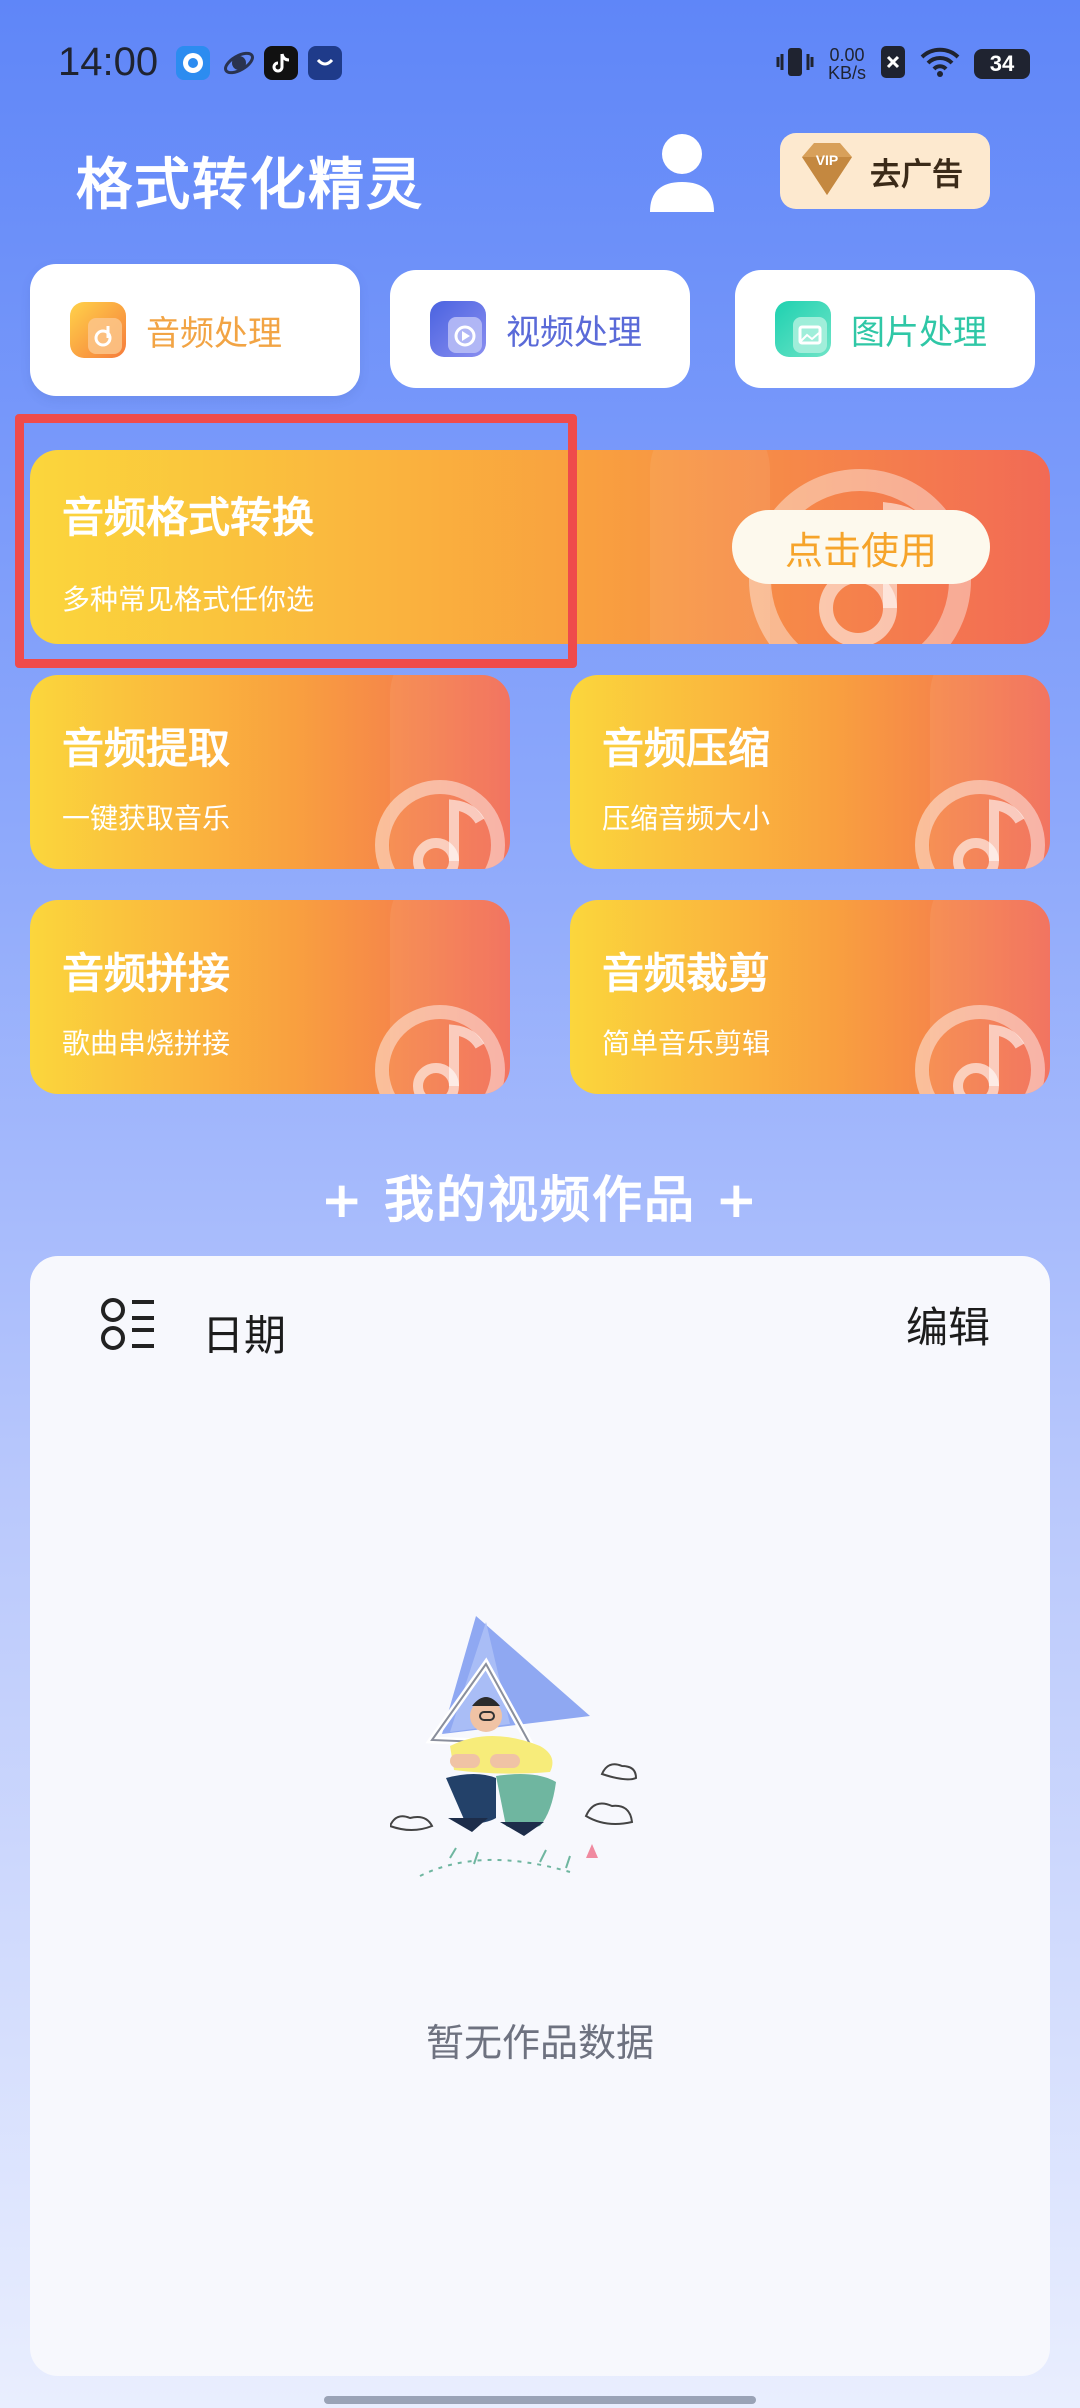 The width and height of the screenshot is (1080, 2408). I want to click on audio-trim-title: 音频裁剪, so click(686, 973).